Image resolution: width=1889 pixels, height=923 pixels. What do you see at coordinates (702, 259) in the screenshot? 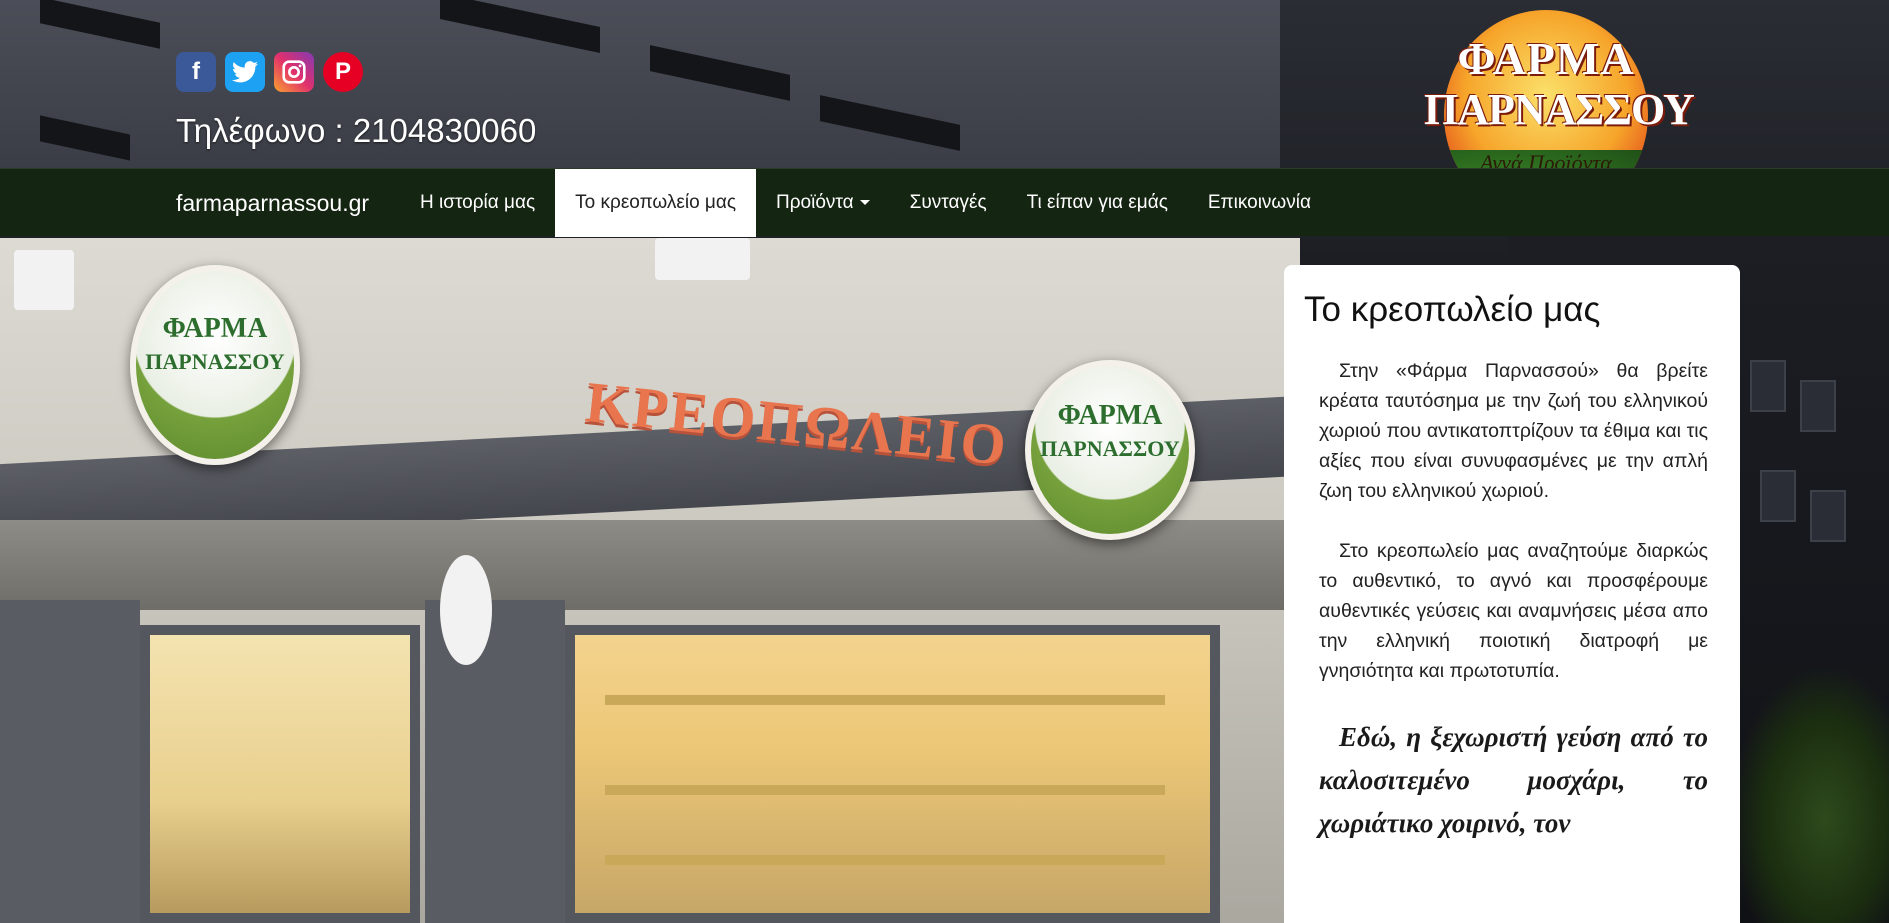
I see `ceiling-lamp` at bounding box center [702, 259].